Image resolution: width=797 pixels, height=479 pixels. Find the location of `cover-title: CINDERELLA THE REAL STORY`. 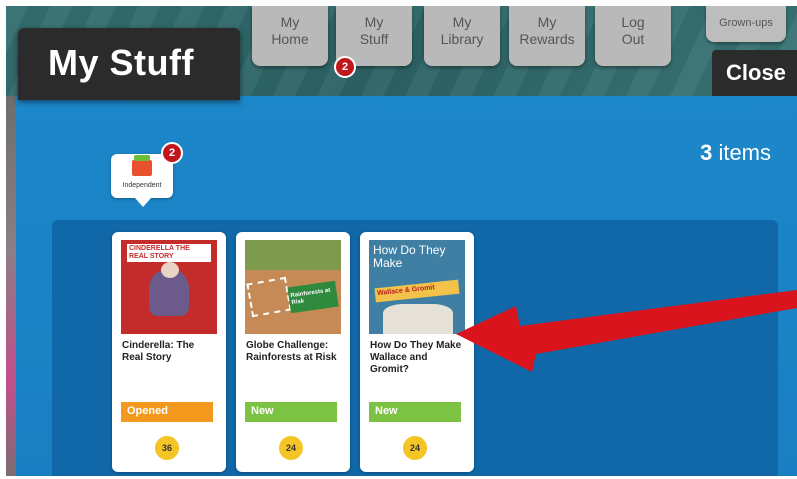

cover-title: CINDERELLA THE REAL STORY is located at coordinates (159, 252).